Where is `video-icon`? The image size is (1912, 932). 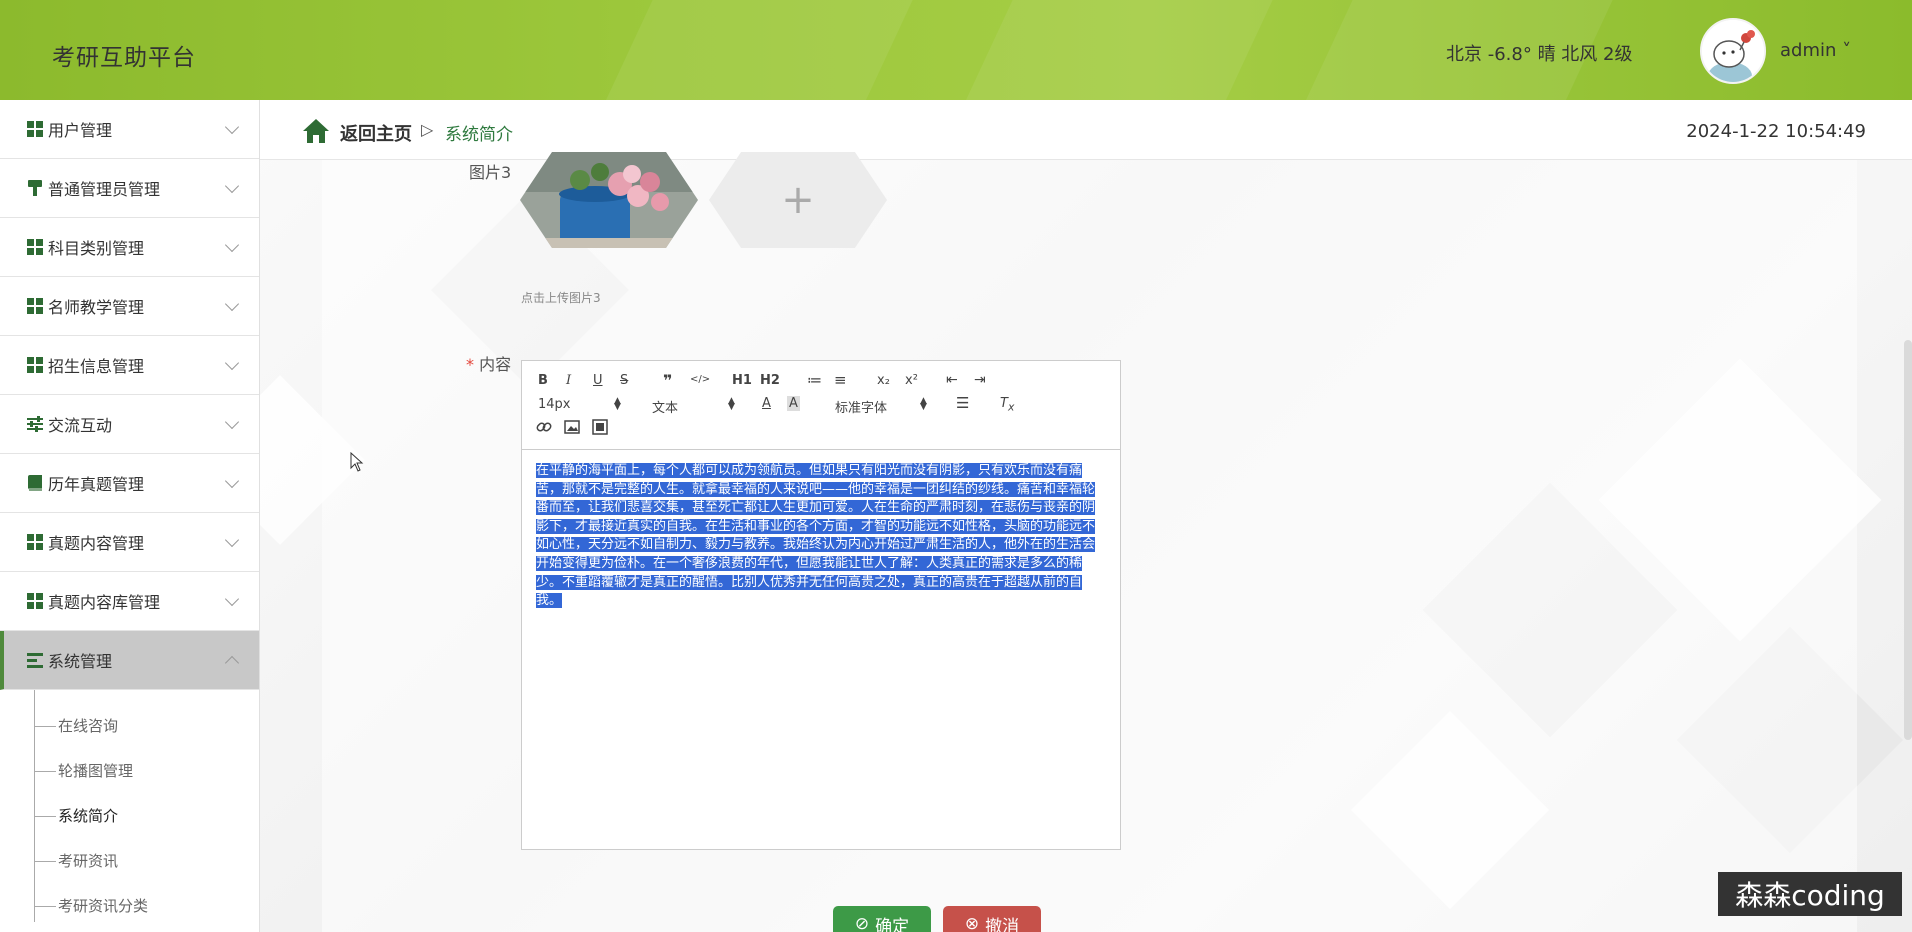 video-icon is located at coordinates (600, 429).